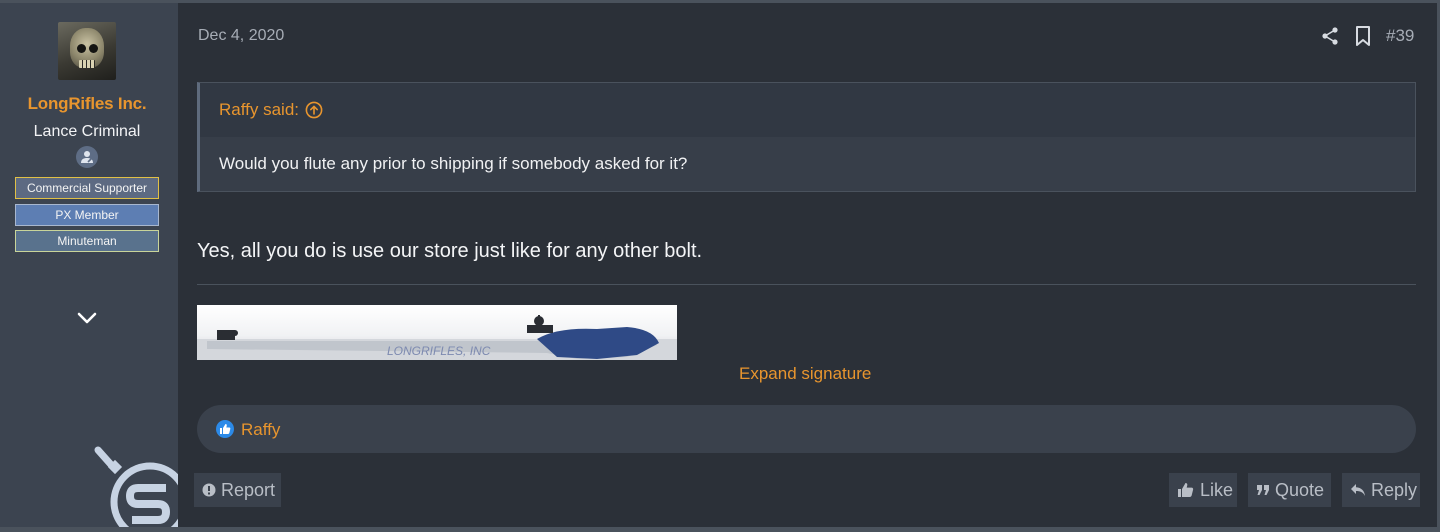 This screenshot has width=1440, height=532. I want to click on post-date: Dec 4, 2020, so click(241, 36).